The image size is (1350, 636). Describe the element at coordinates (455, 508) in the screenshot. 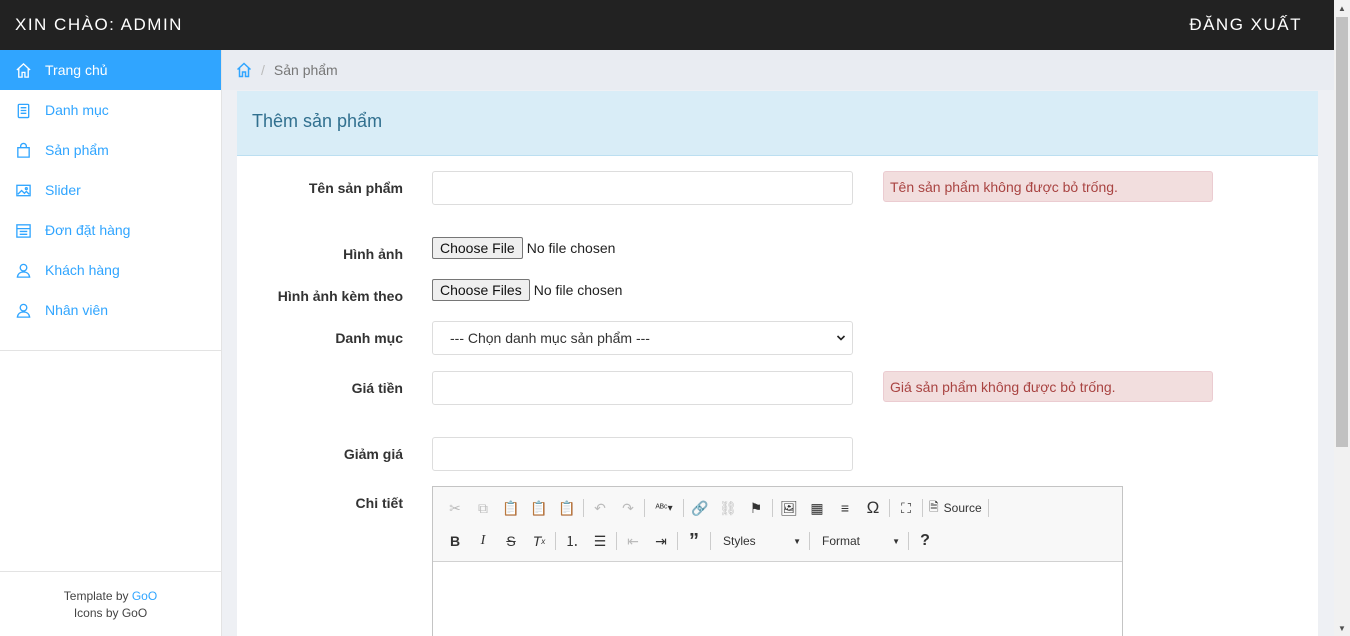

I see `cut-icon: ✂` at that location.